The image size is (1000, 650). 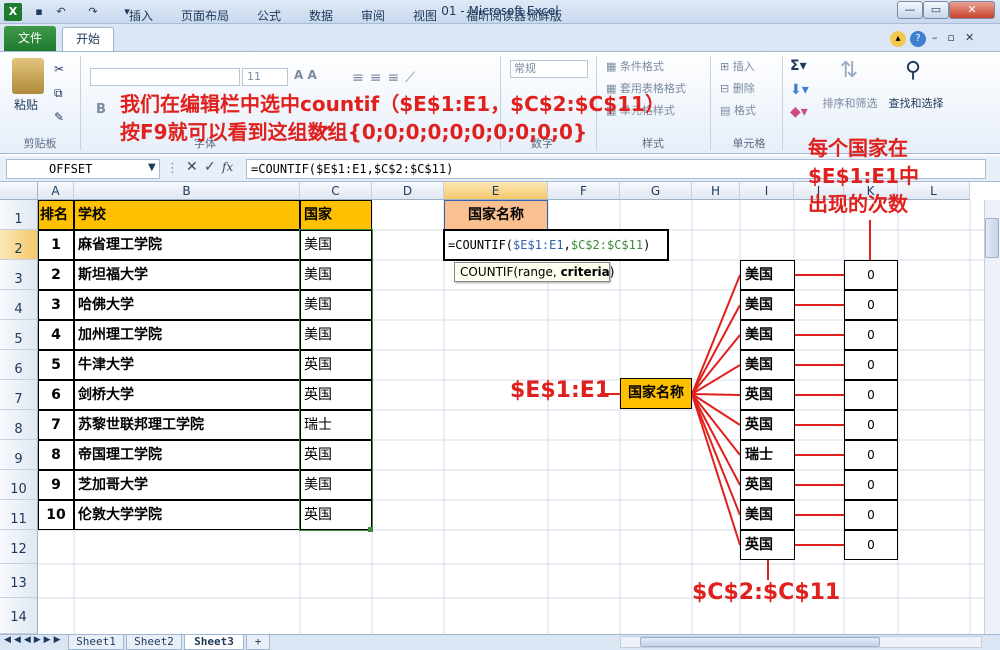 I want to click on sheet-nav-icons: ◀◀◀▶▶▶, so click(x=34, y=640).